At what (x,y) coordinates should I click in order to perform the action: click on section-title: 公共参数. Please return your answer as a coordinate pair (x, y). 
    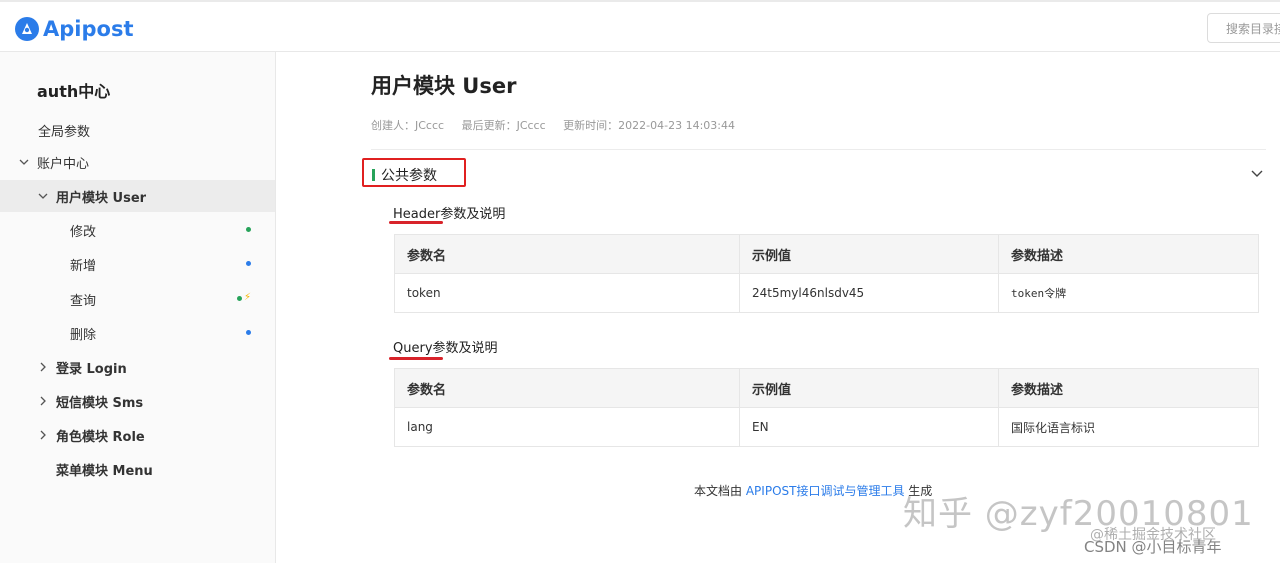
    Looking at the image, I should click on (409, 176).